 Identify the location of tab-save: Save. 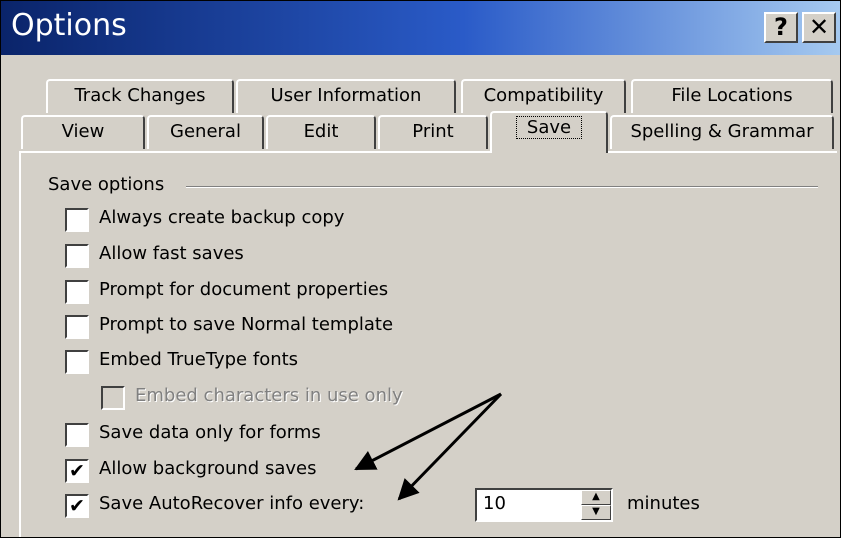
(549, 132).